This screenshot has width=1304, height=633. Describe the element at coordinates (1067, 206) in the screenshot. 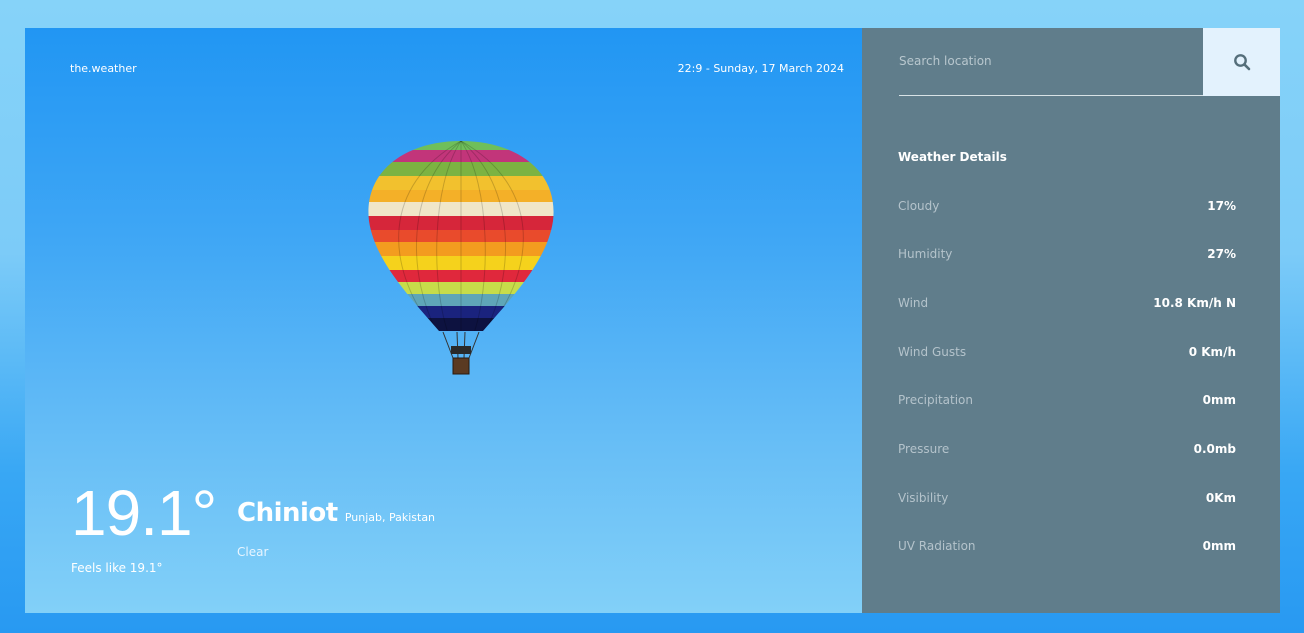

I see `detail-row-cloudy: Cloudy 17%` at that location.